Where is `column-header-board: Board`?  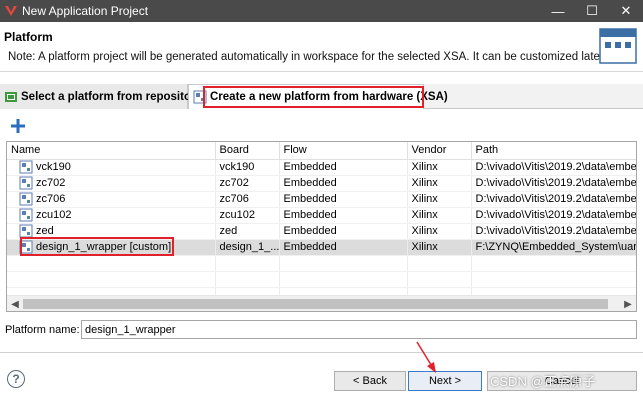 column-header-board: Board is located at coordinates (247, 151).